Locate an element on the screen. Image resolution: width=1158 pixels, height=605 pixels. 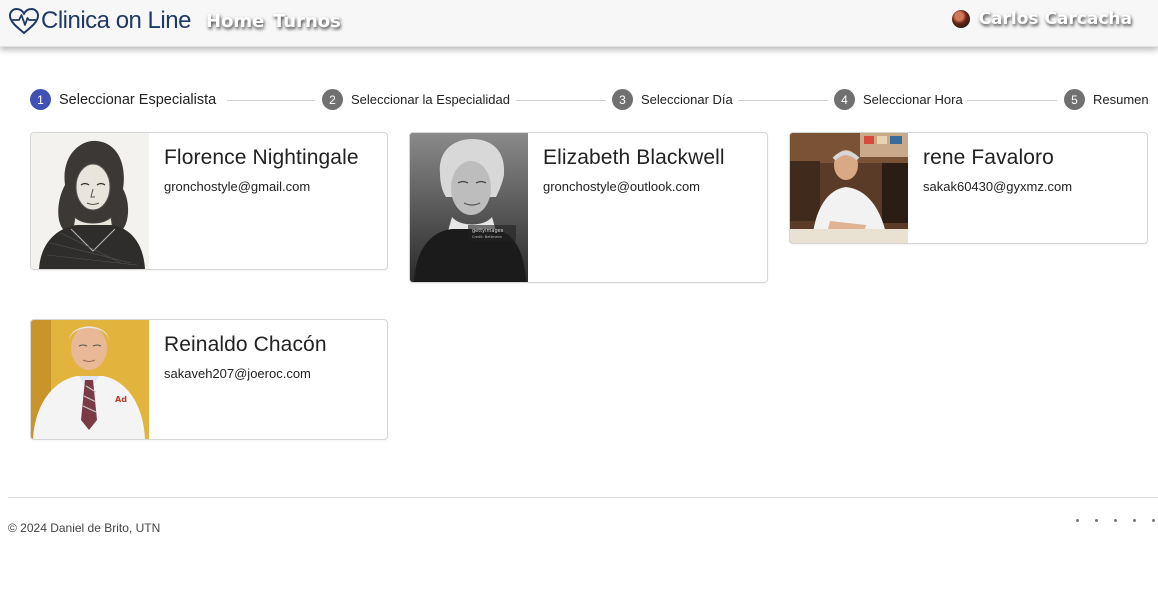
user-menu: Carlos Carcacha is located at coordinates (1041, 19).